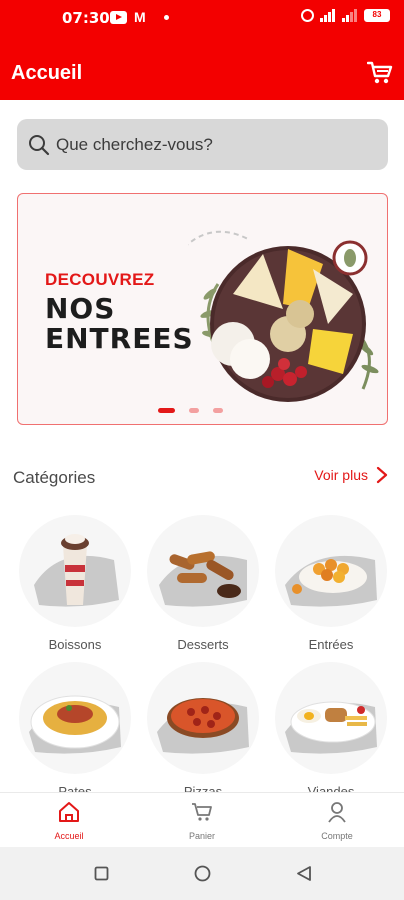  Describe the element at coordinates (331, 644) in the screenshot. I see `category-label: Entrées` at that location.